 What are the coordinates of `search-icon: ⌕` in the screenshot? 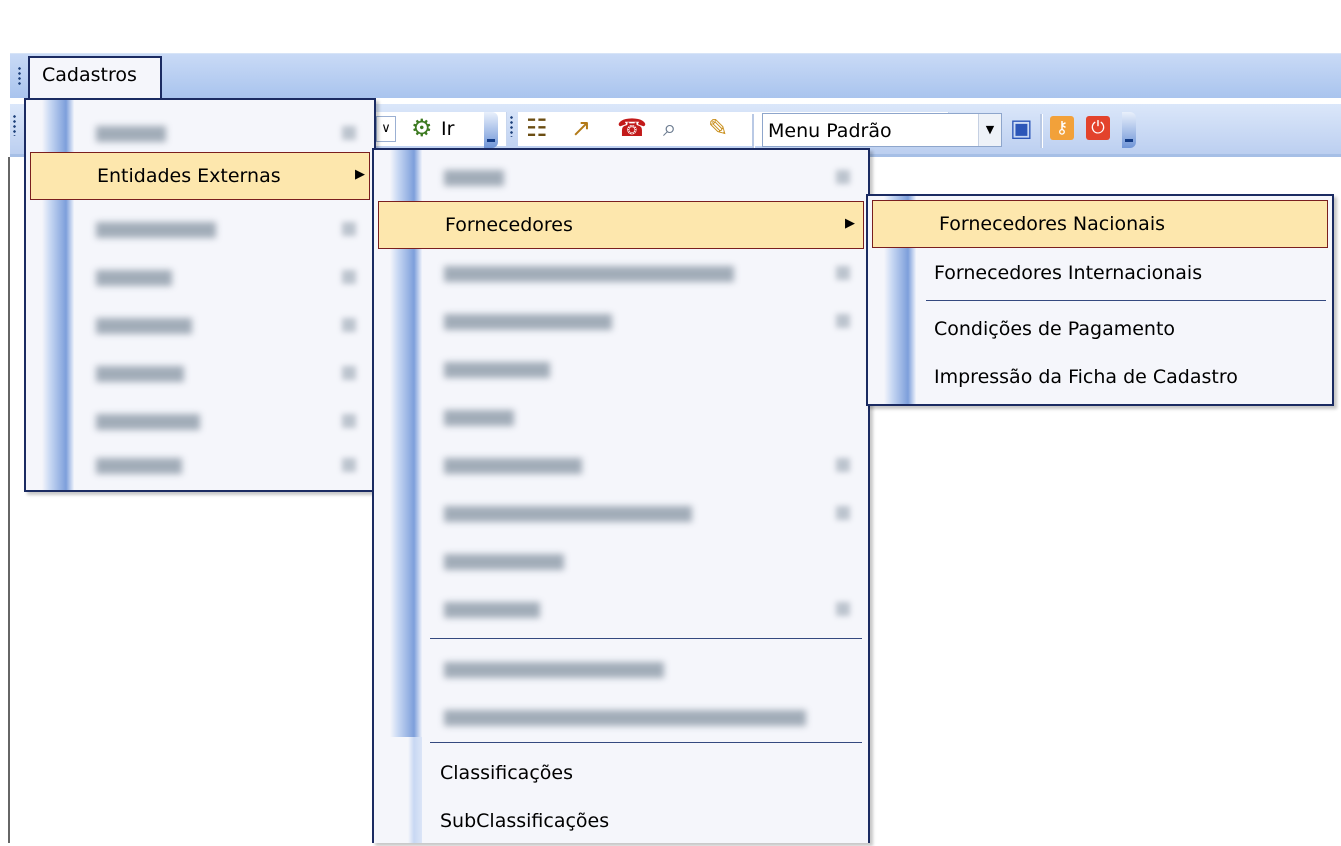 It's located at (669, 128).